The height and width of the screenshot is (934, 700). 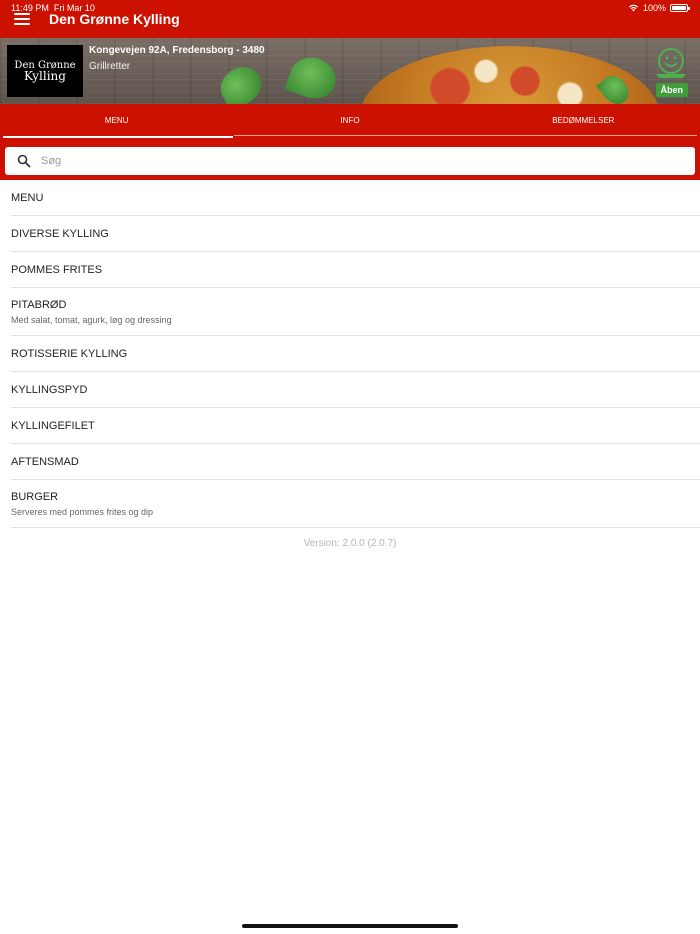 What do you see at coordinates (355, 234) in the screenshot?
I see `list-item: DIVERSE KYLLING` at bounding box center [355, 234].